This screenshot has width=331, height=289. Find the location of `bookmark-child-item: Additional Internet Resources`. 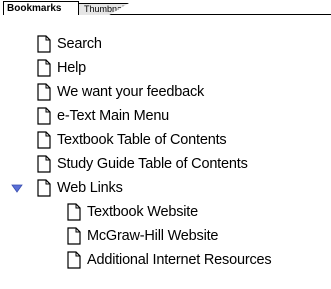

bookmark-child-item: Additional Internet Resources is located at coordinates (169, 260).